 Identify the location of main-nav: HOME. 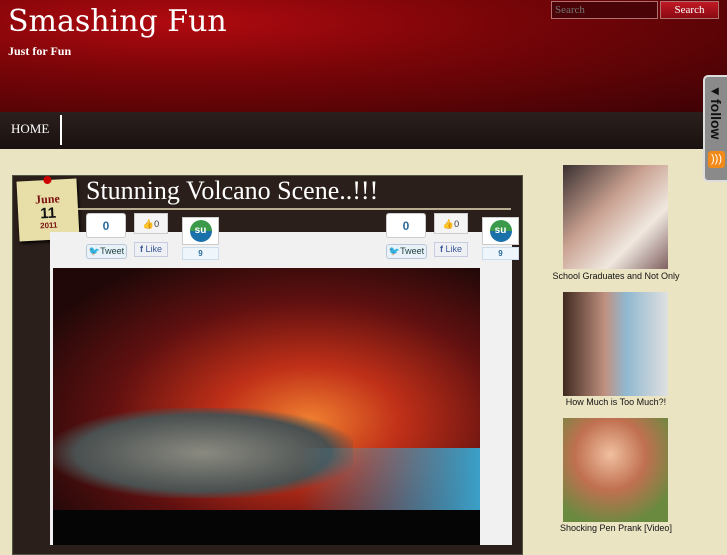
(363, 130).